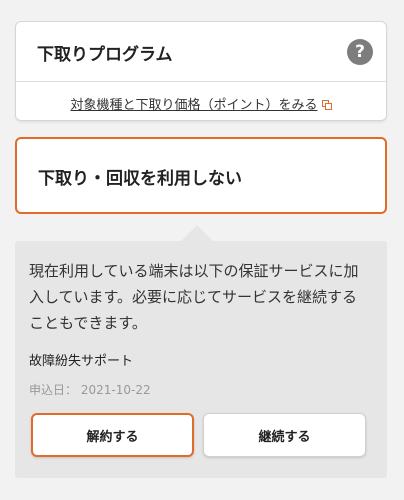 Image resolution: width=404 pixels, height=500 pixels. What do you see at coordinates (197, 233) in the screenshot?
I see `panel-pointer-arrow` at bounding box center [197, 233].